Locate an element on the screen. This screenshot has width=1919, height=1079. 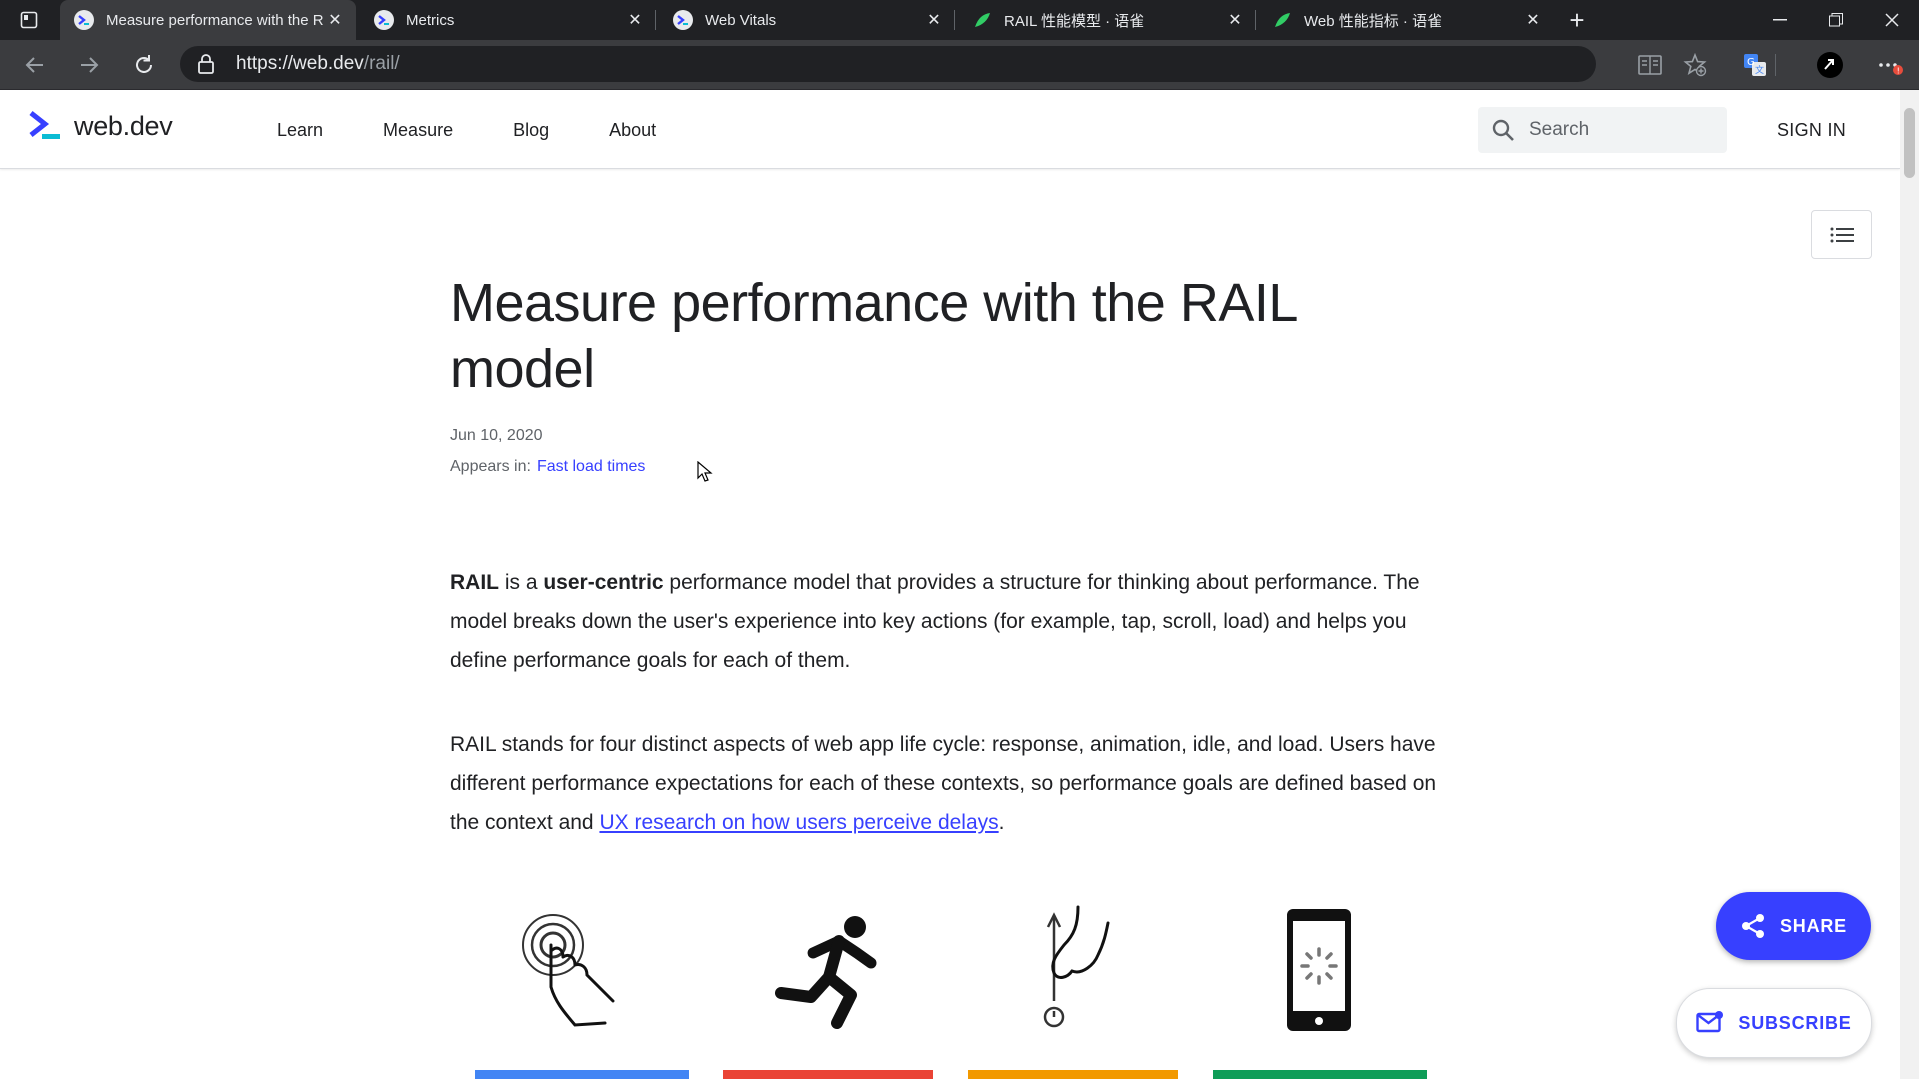
article-date: Jun 10, 2020 is located at coordinates (496, 435).